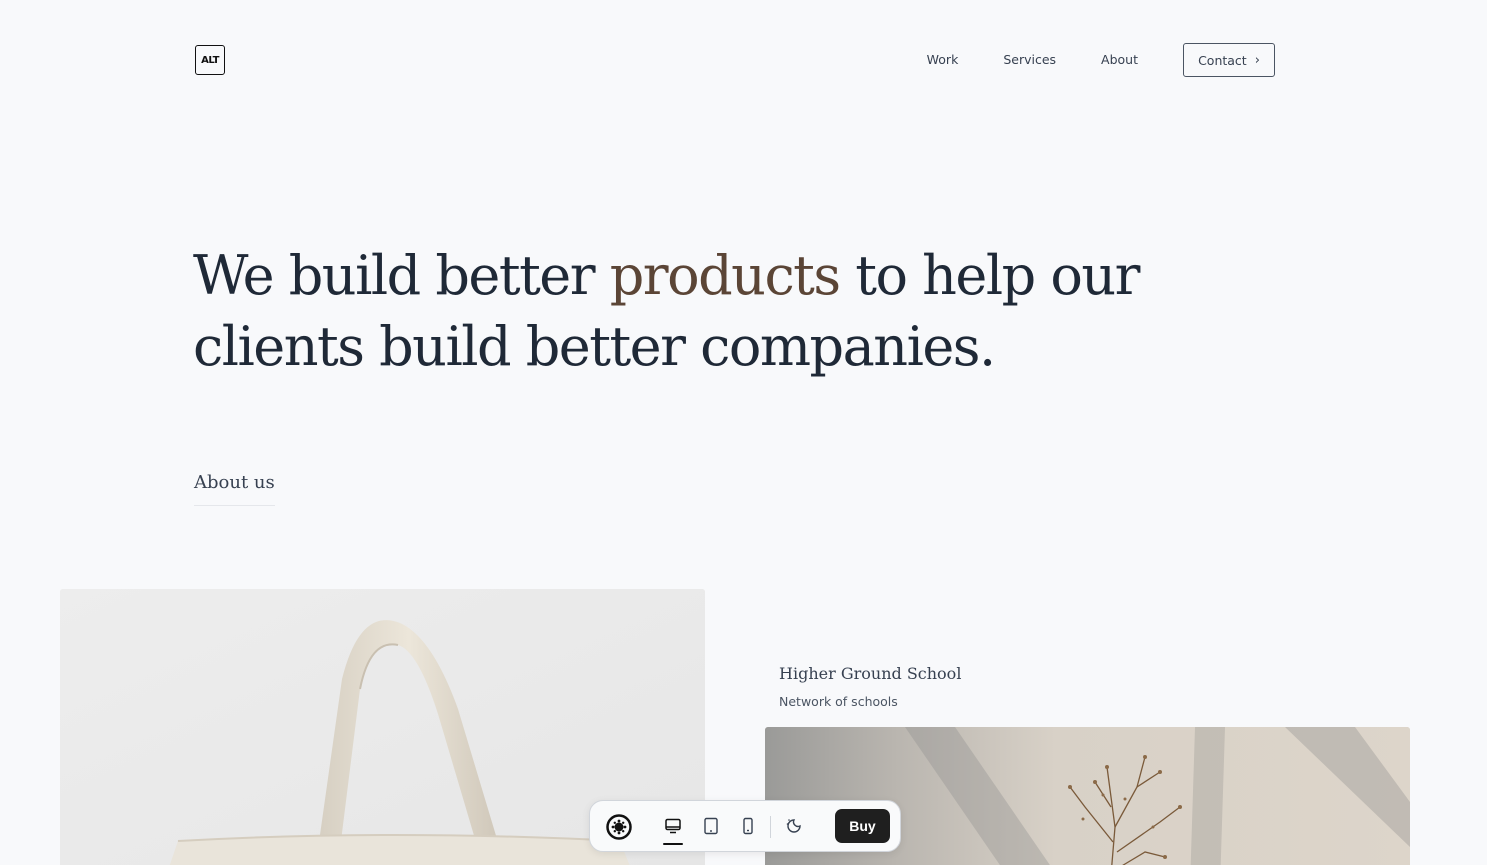 This screenshot has height=865, width=1487. Describe the element at coordinates (619, 827) in the screenshot. I see `logo-icon` at that location.